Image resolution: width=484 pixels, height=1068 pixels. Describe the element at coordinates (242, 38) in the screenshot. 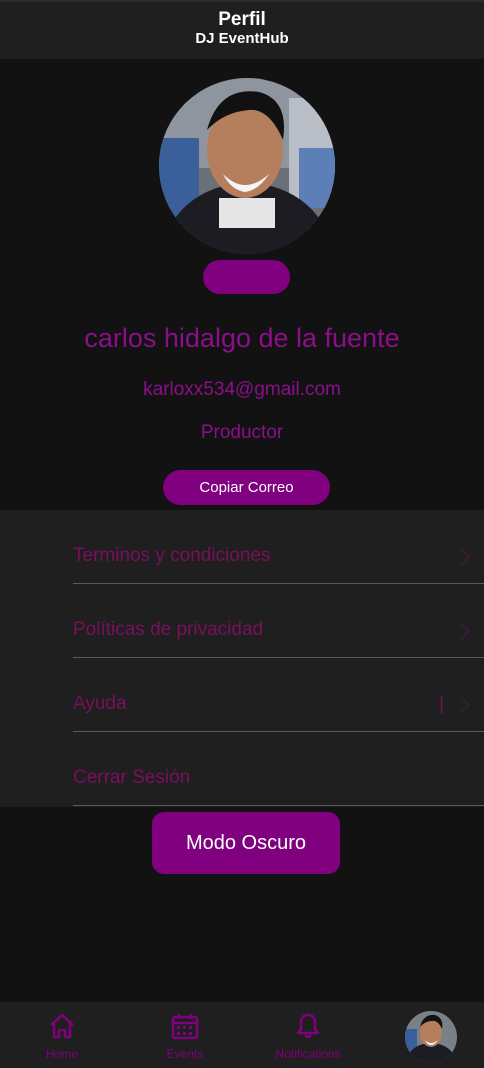

I see `app-subtitle: DJ EventHub` at that location.